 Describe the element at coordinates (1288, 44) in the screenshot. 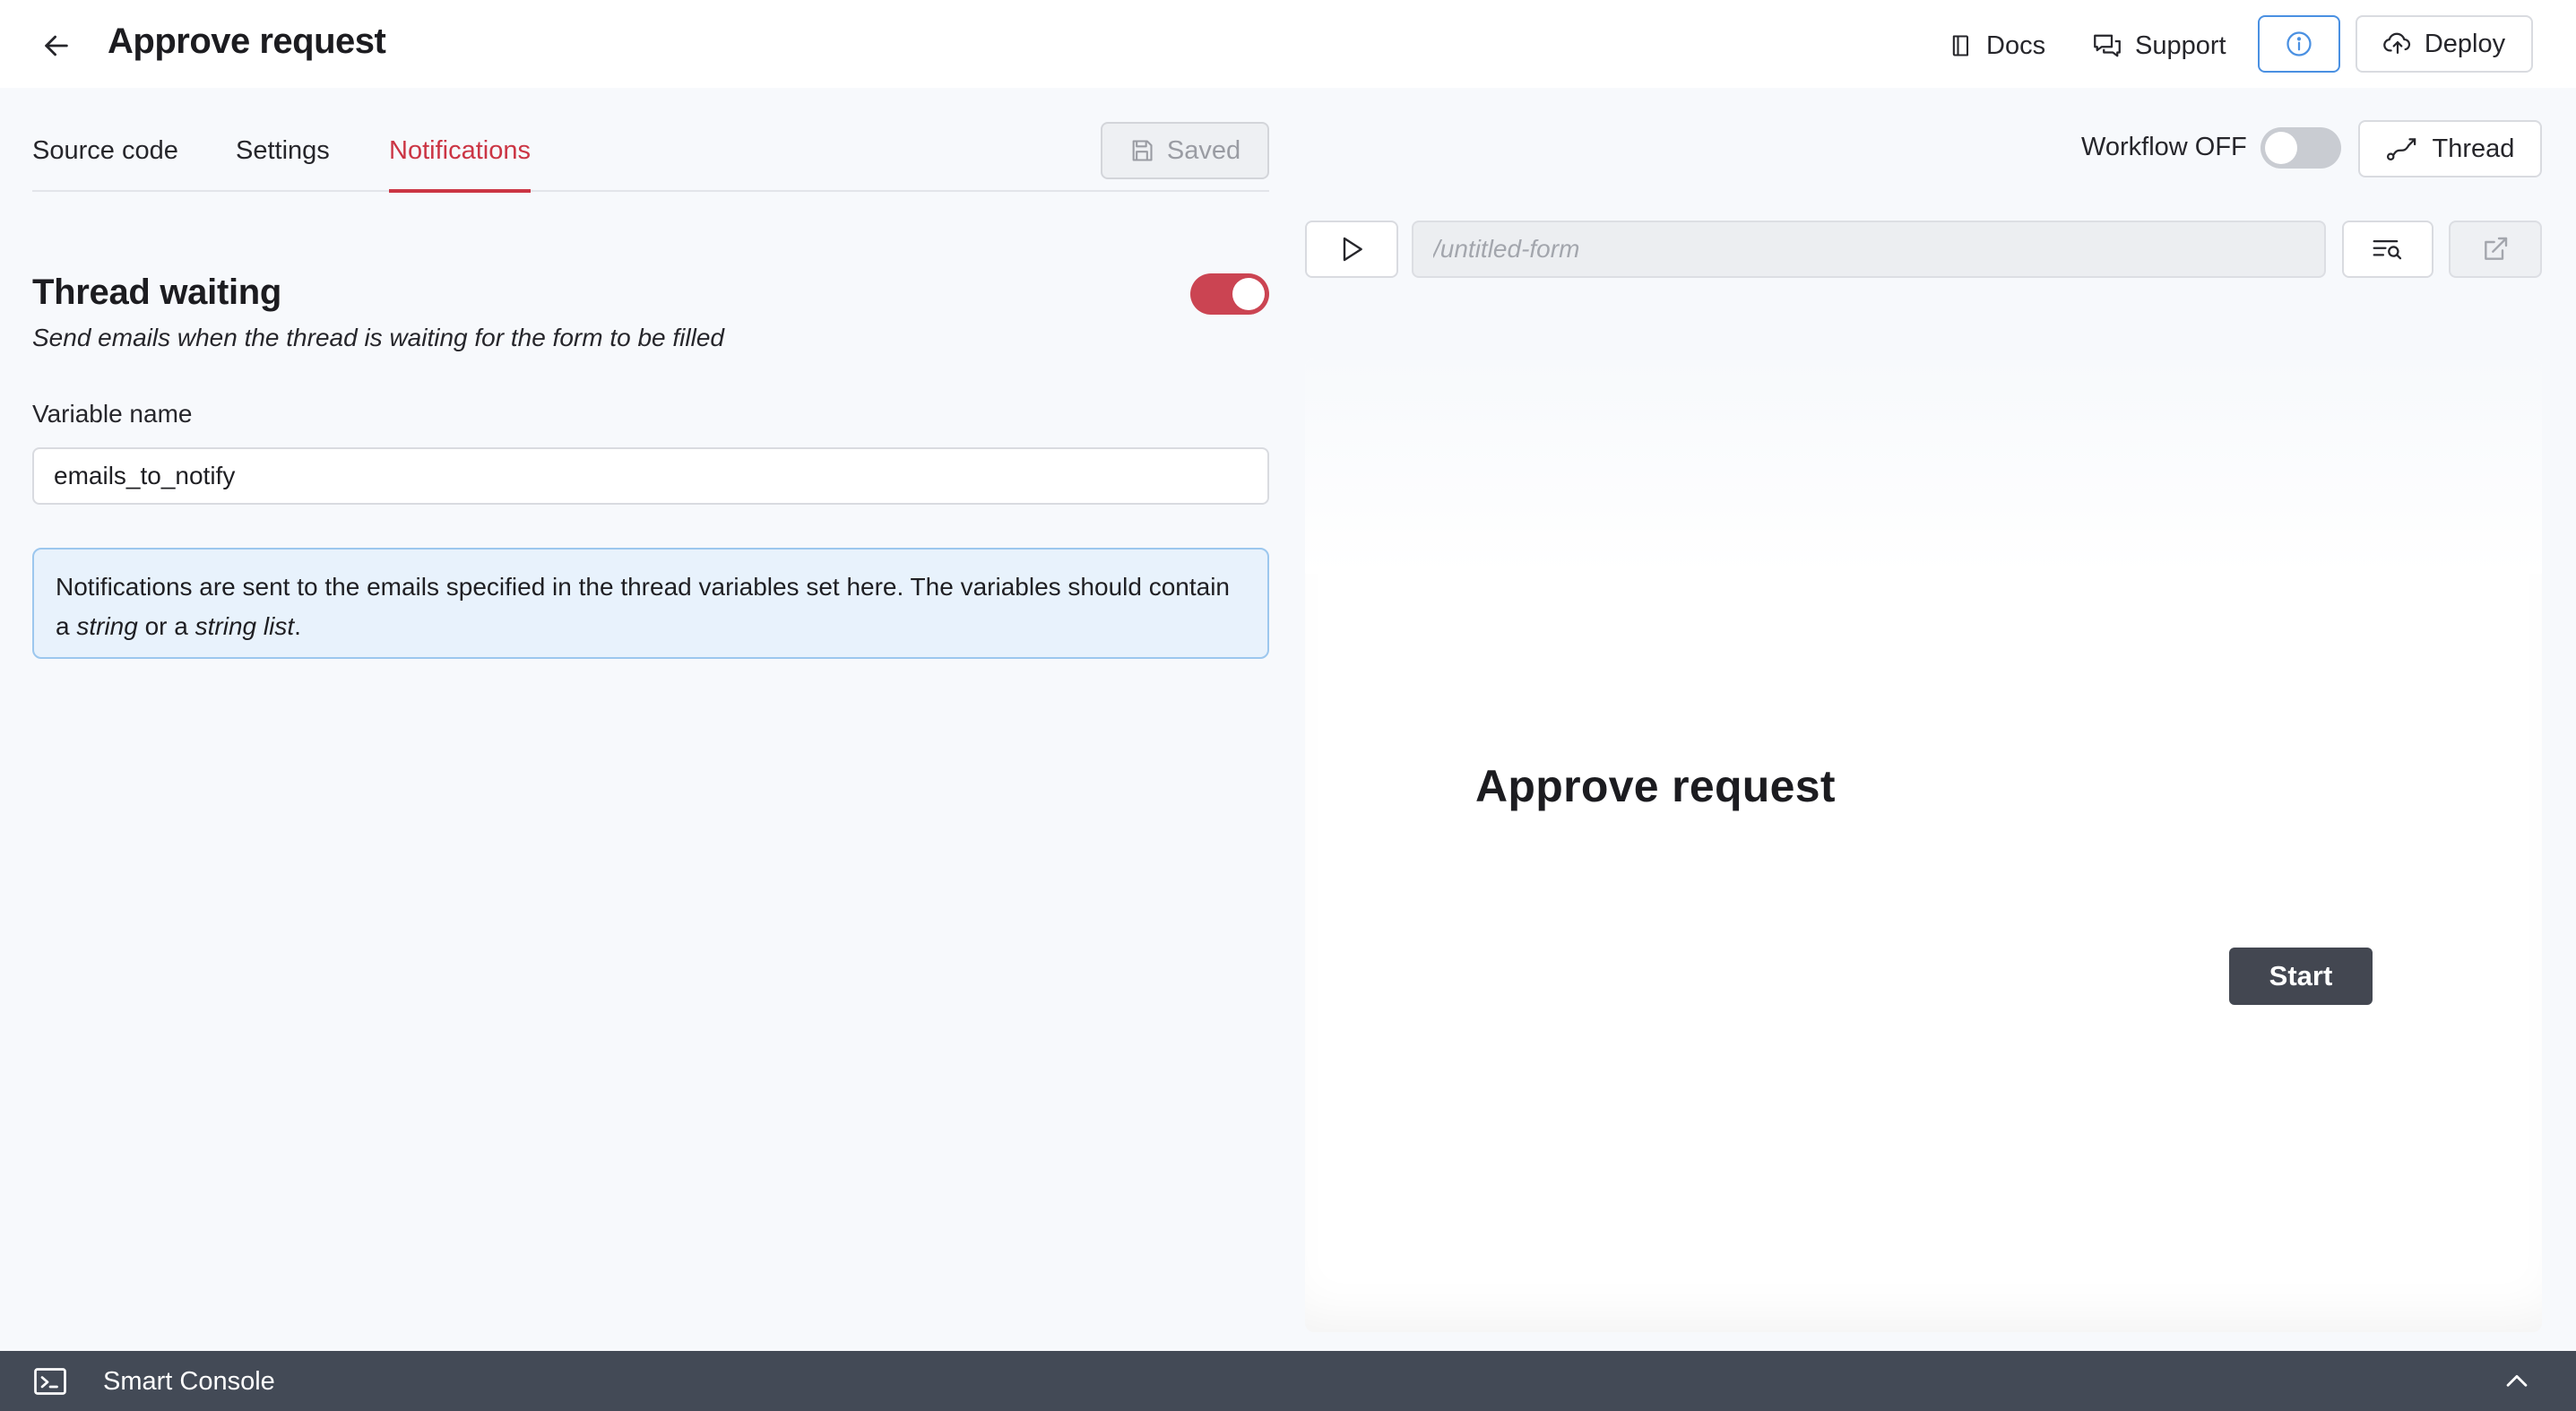

I see `top-bar: Approve request Docs Support Deploy` at that location.